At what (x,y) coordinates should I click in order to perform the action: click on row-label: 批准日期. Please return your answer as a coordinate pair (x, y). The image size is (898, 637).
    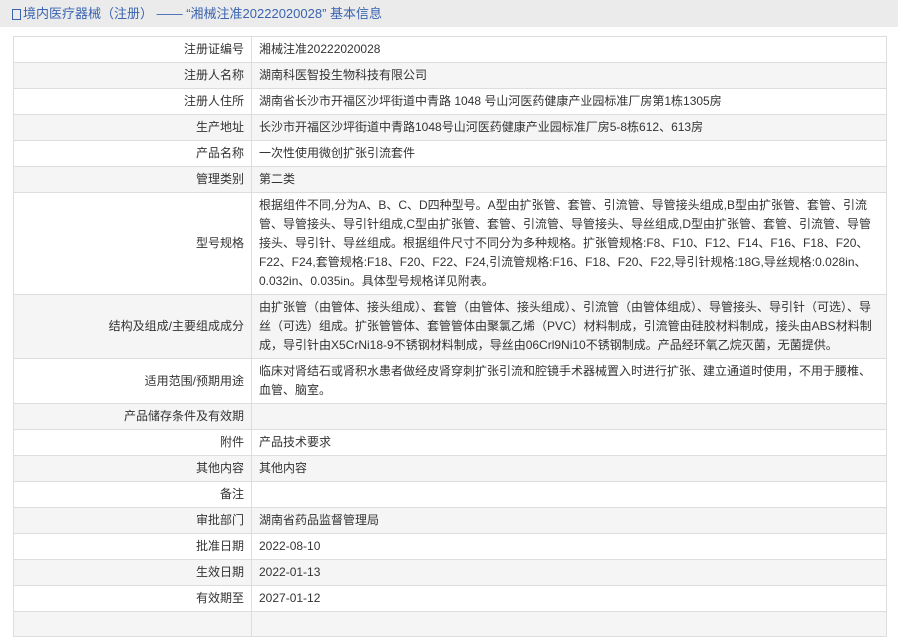
    Looking at the image, I should click on (132, 546).